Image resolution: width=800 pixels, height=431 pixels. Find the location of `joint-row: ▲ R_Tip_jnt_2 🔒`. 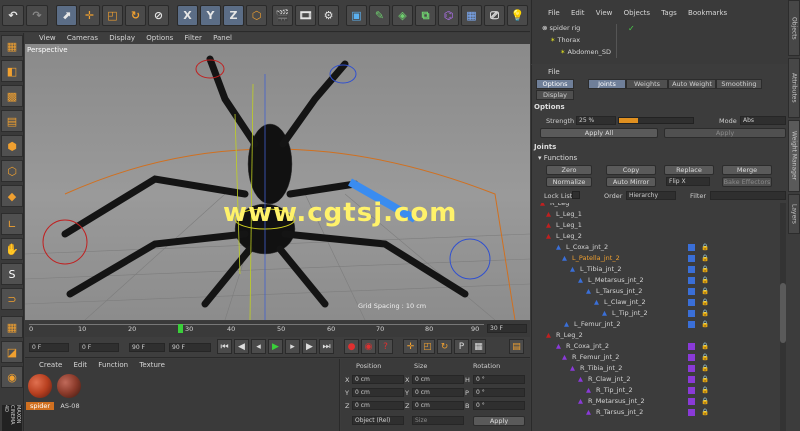

joint-row: ▲ R_Tip_jnt_2 🔒 is located at coordinates (654, 391).